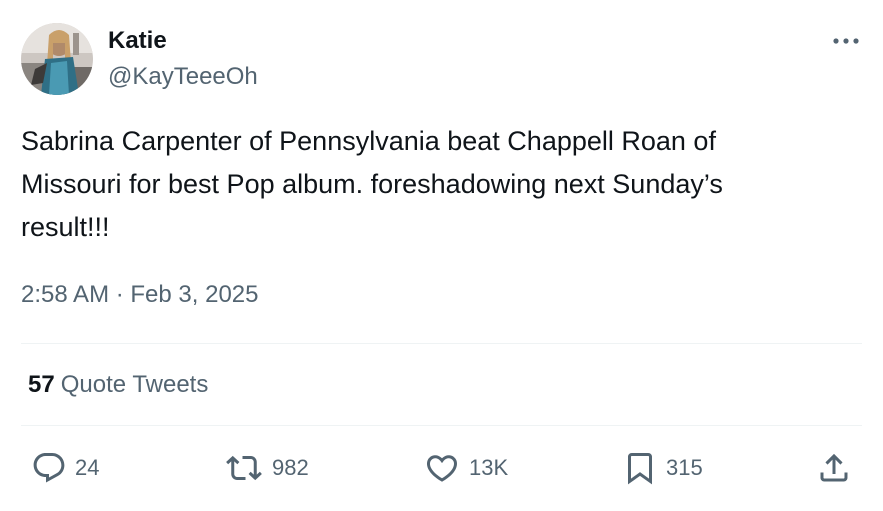 Image resolution: width=883 pixels, height=511 pixels. I want to click on retweet-icon, so click(244, 468).